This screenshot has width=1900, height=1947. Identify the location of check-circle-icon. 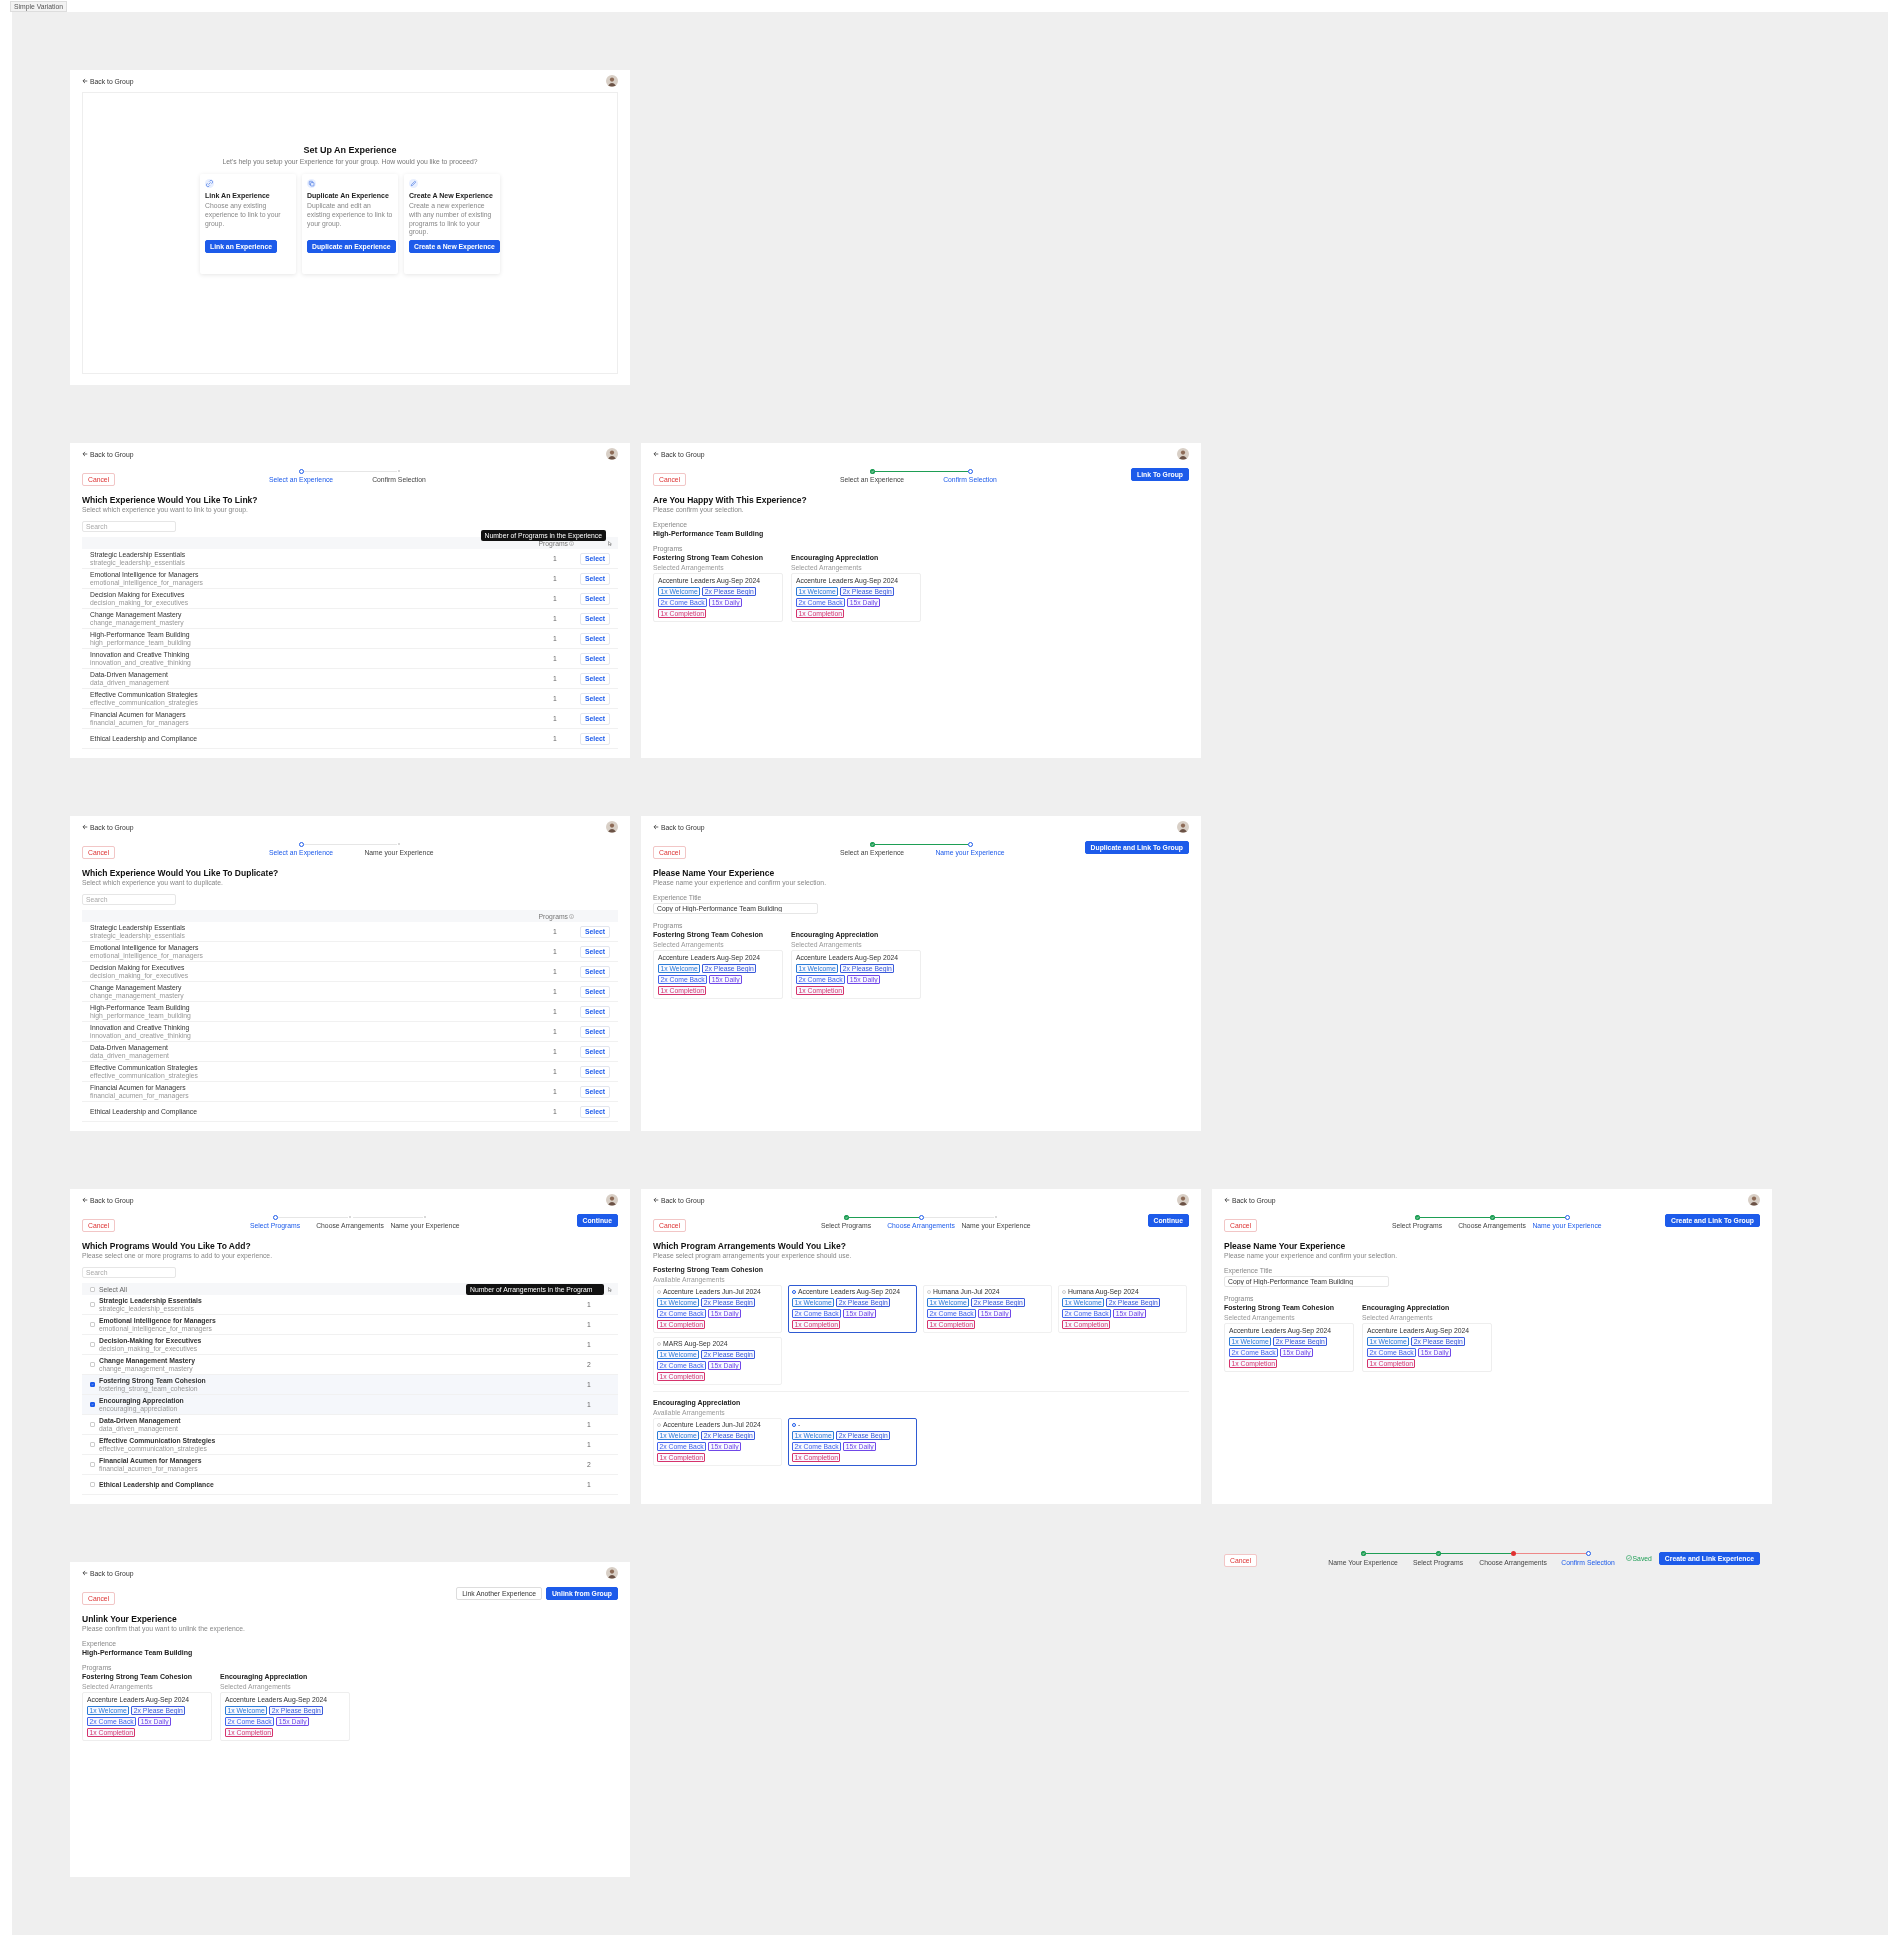
(1628, 1558).